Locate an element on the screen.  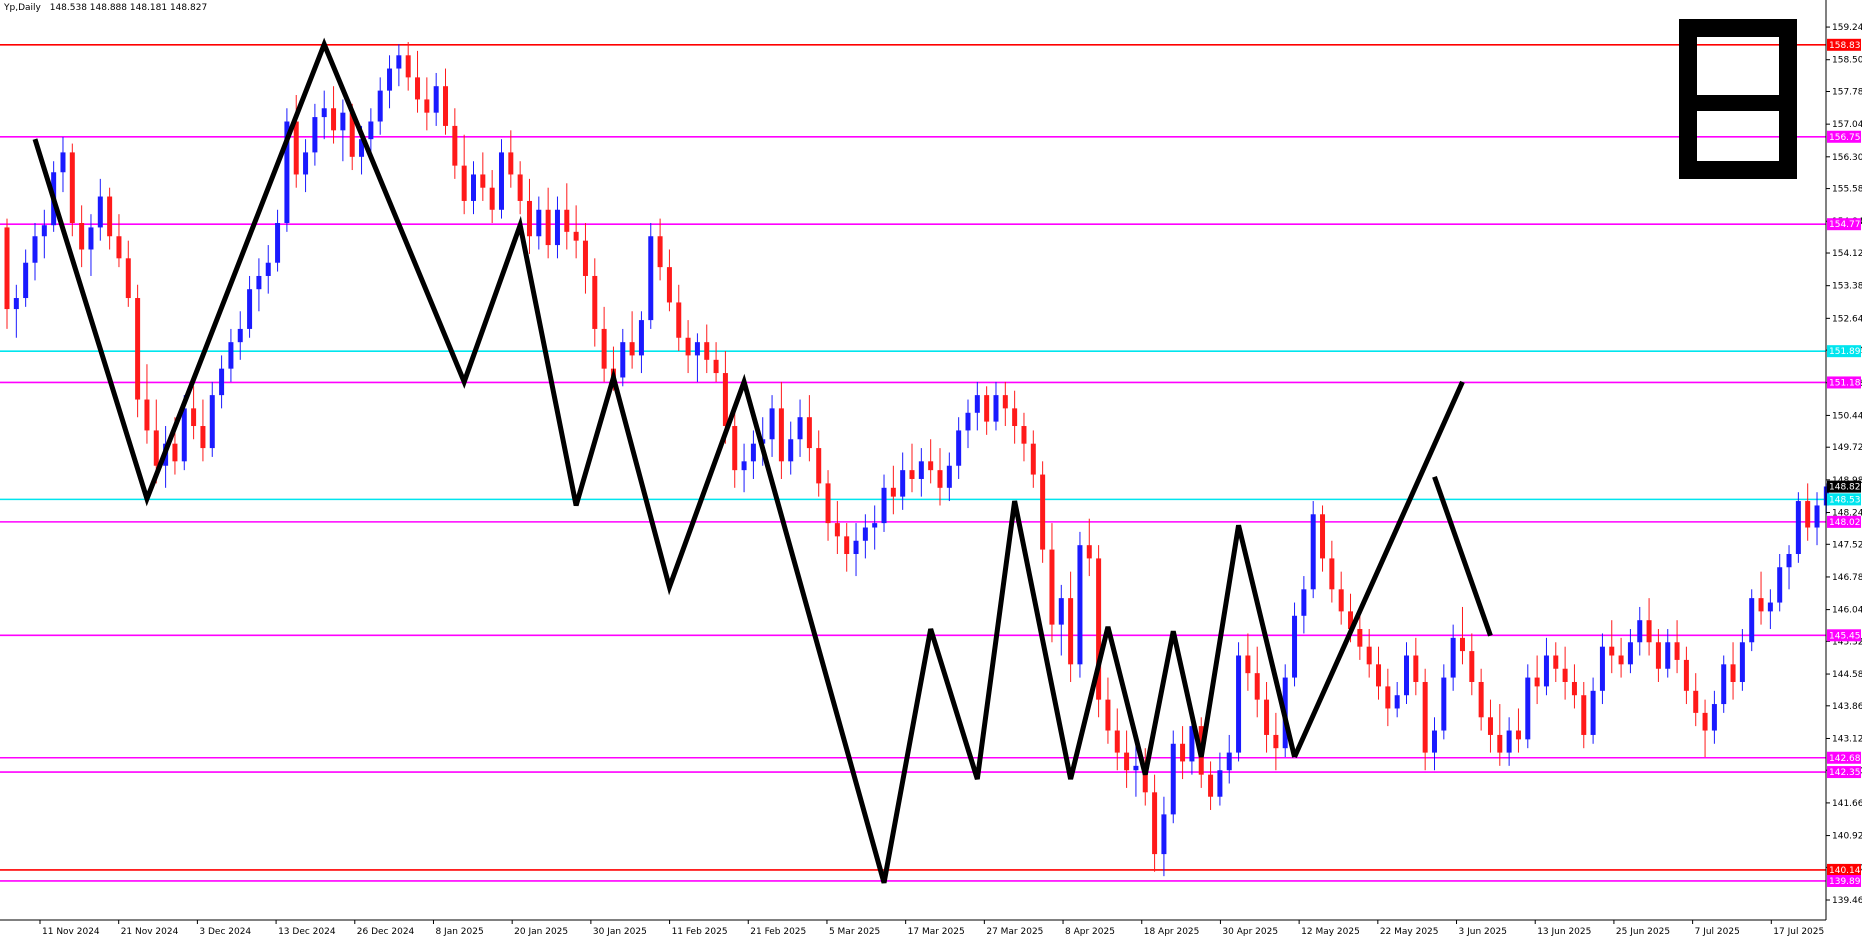
level-tag-label: 148.538 is located at coordinates (1845, 500).